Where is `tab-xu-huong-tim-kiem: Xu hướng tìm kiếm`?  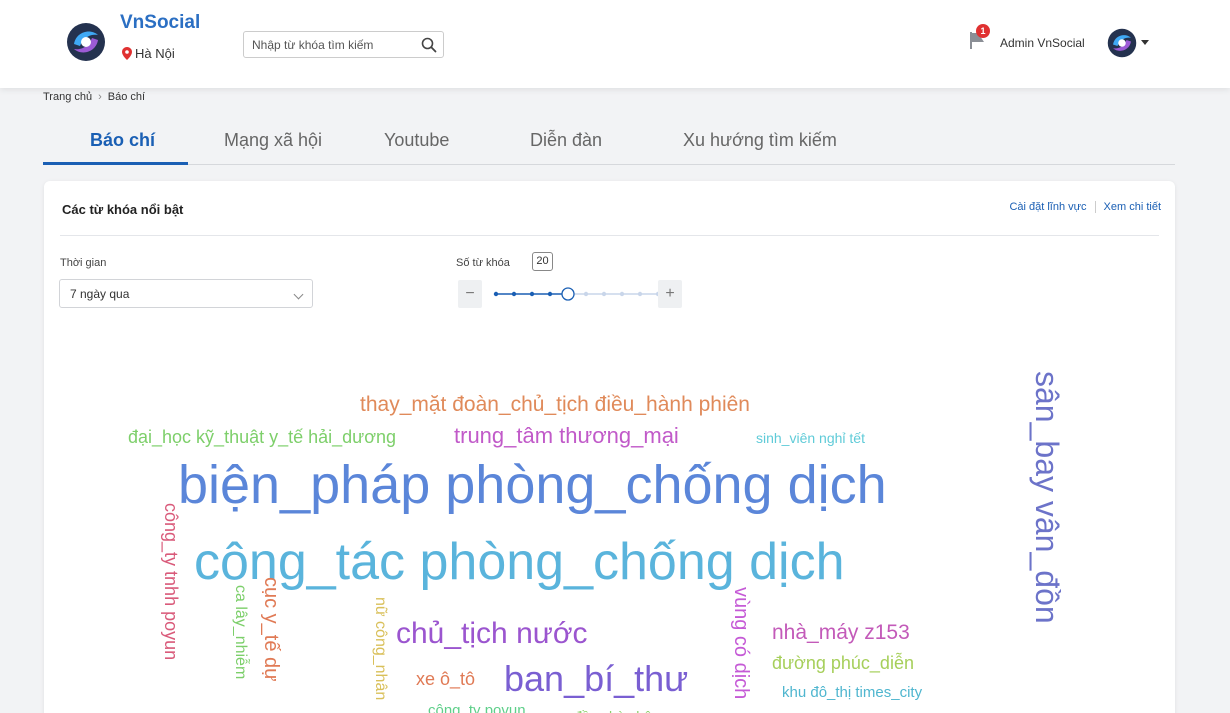
tab-xu-huong-tim-kiem: Xu hướng tìm kiếm is located at coordinates (760, 140).